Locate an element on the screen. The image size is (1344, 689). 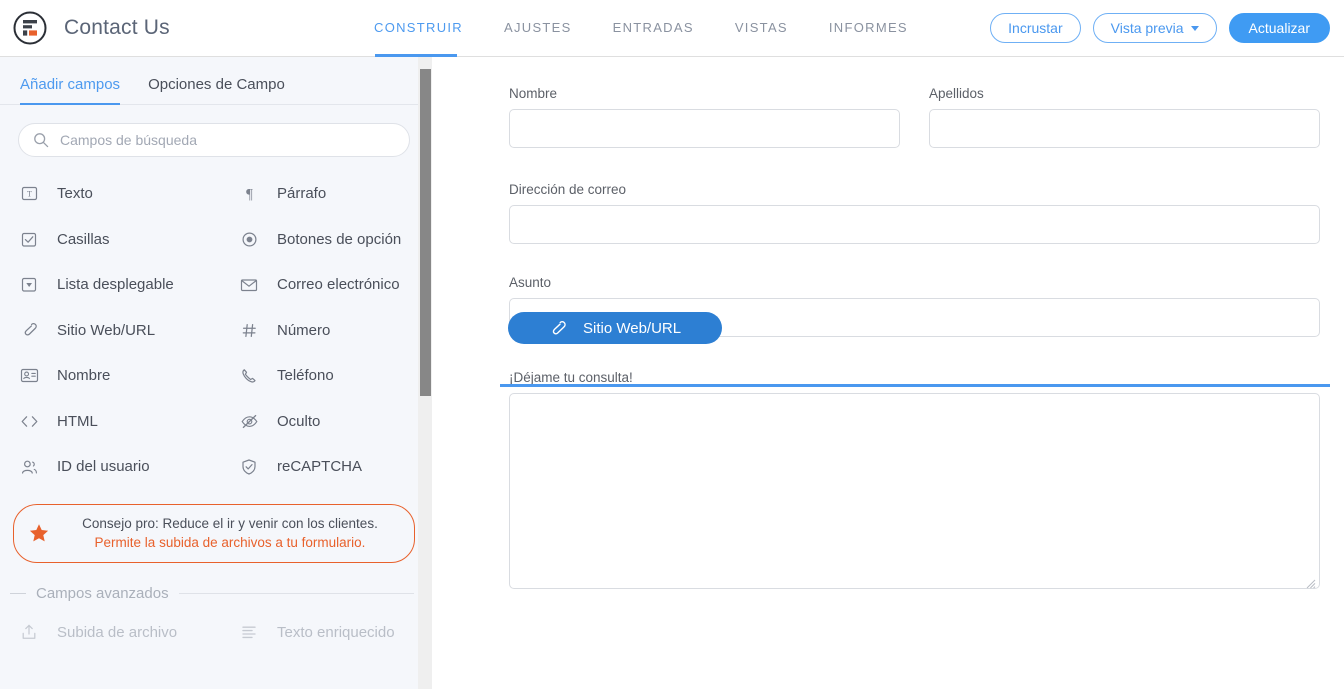
shield-check-icon is located at coordinates (249, 467).